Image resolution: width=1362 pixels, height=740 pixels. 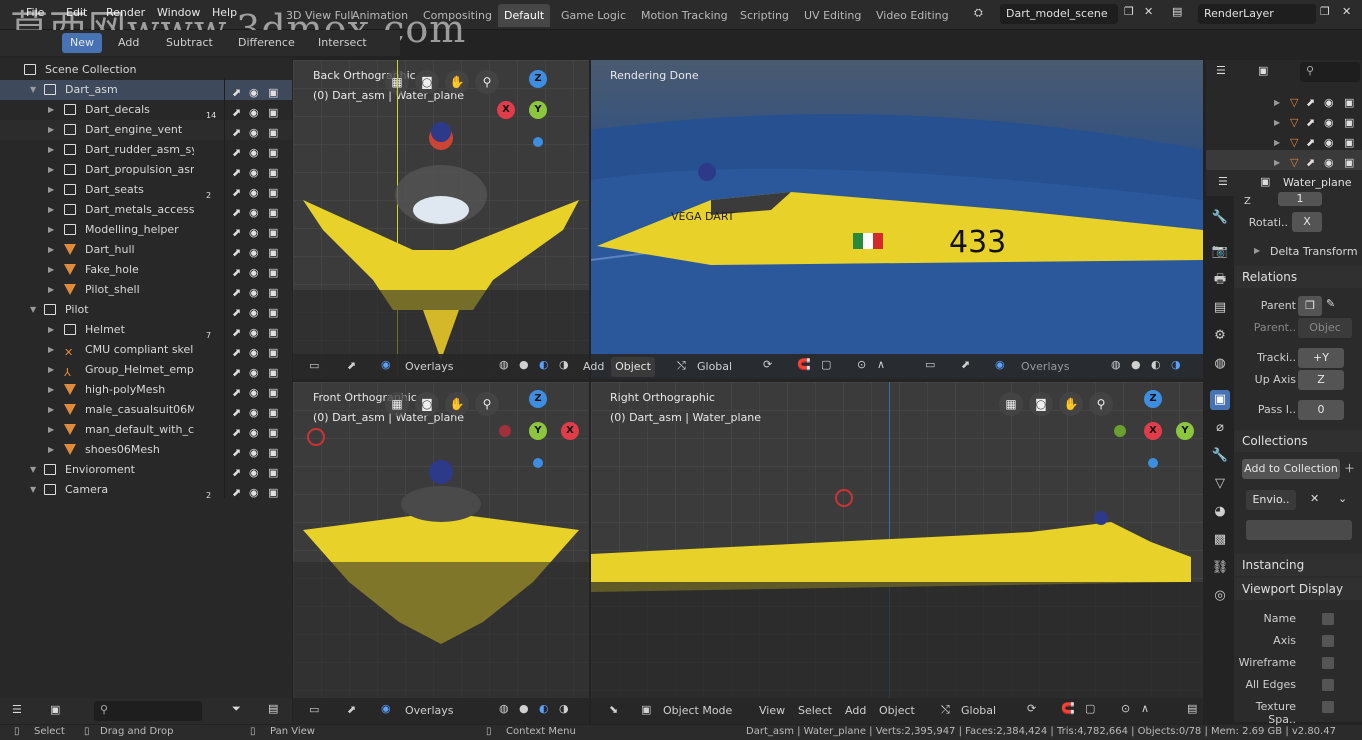 What do you see at coordinates (1221, 70) in the screenshot?
I see `editor-type-icon-5: ☰` at bounding box center [1221, 70].